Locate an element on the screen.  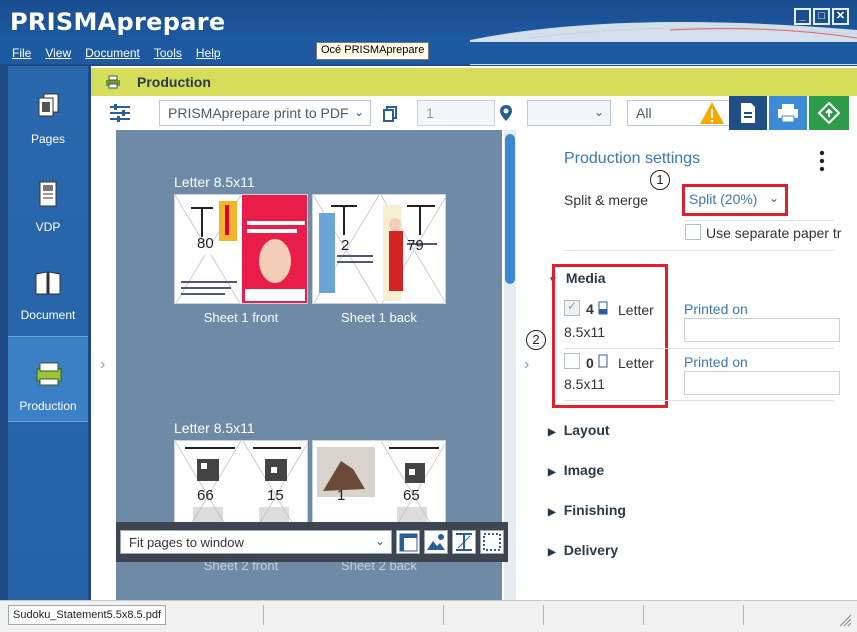
copies-icon is located at coordinates (390, 114).